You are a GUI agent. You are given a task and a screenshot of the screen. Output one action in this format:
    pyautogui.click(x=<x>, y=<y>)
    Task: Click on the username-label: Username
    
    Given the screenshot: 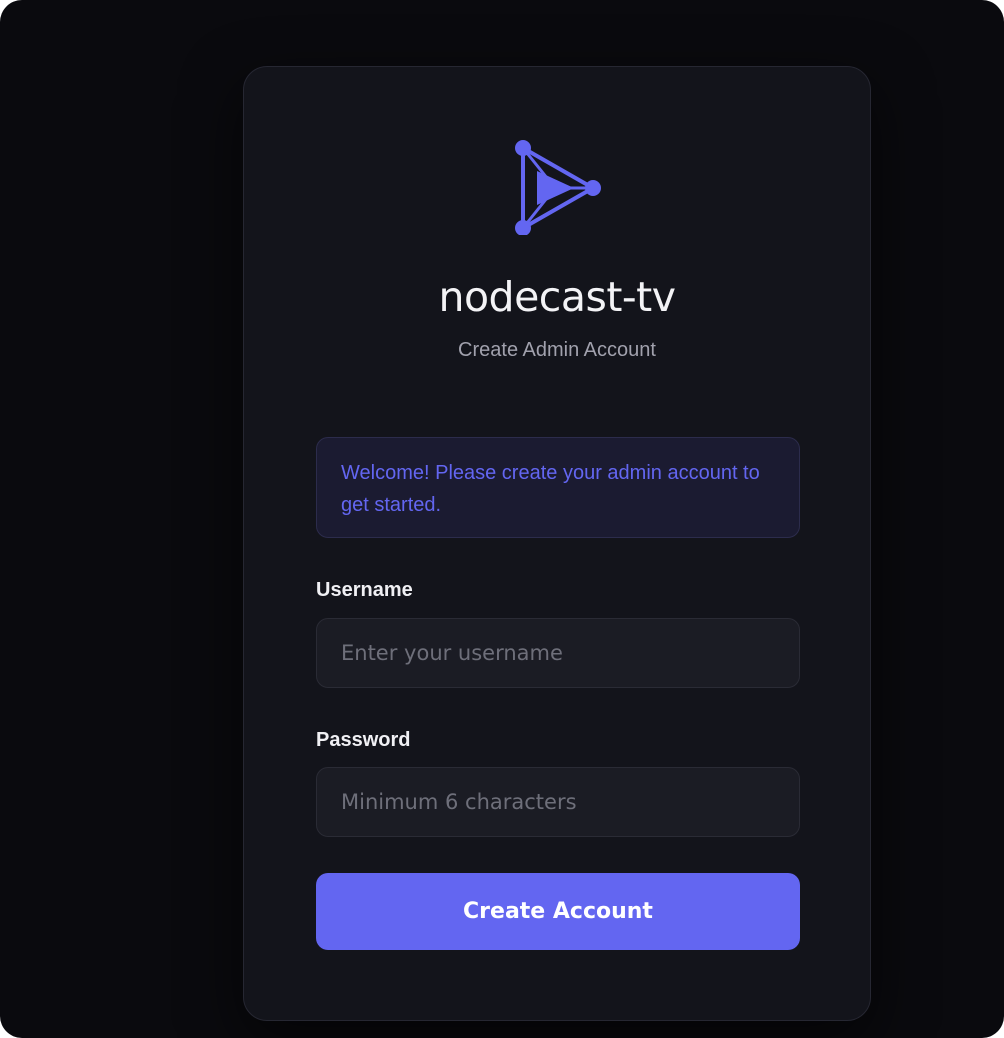 What is the action you would take?
    pyautogui.click(x=364, y=590)
    